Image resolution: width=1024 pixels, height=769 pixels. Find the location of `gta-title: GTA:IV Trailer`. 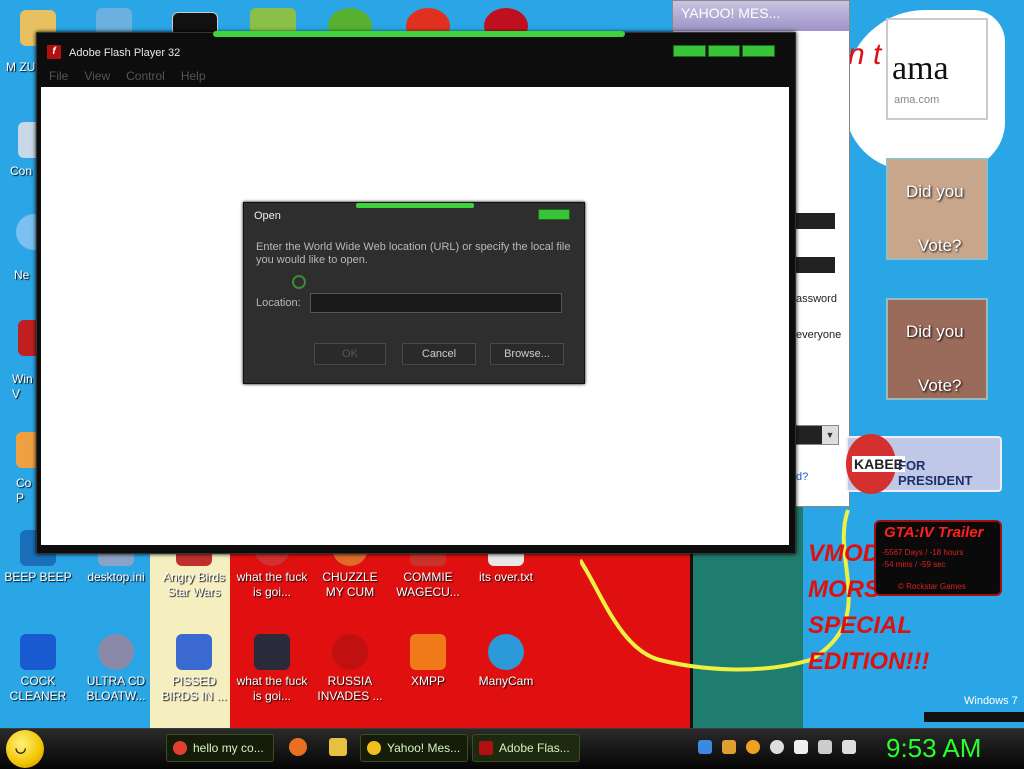

gta-title: GTA:IV Trailer is located at coordinates (934, 532).